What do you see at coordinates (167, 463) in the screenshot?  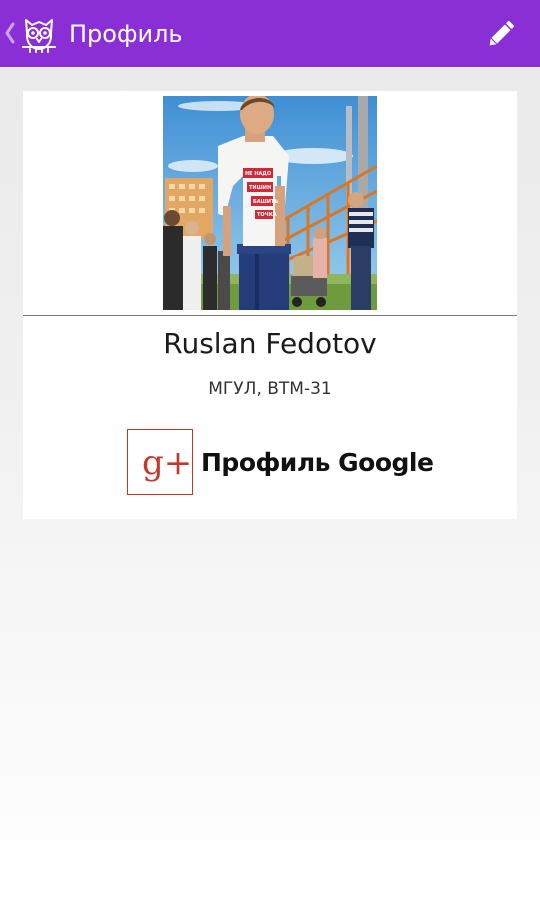 I see `google-plus-icon-text: g+` at bounding box center [167, 463].